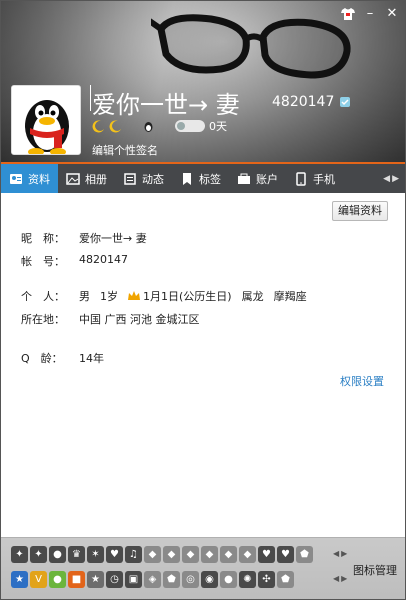 The image size is (406, 600). I want to click on fruit-icon: ●, so click(57, 579).